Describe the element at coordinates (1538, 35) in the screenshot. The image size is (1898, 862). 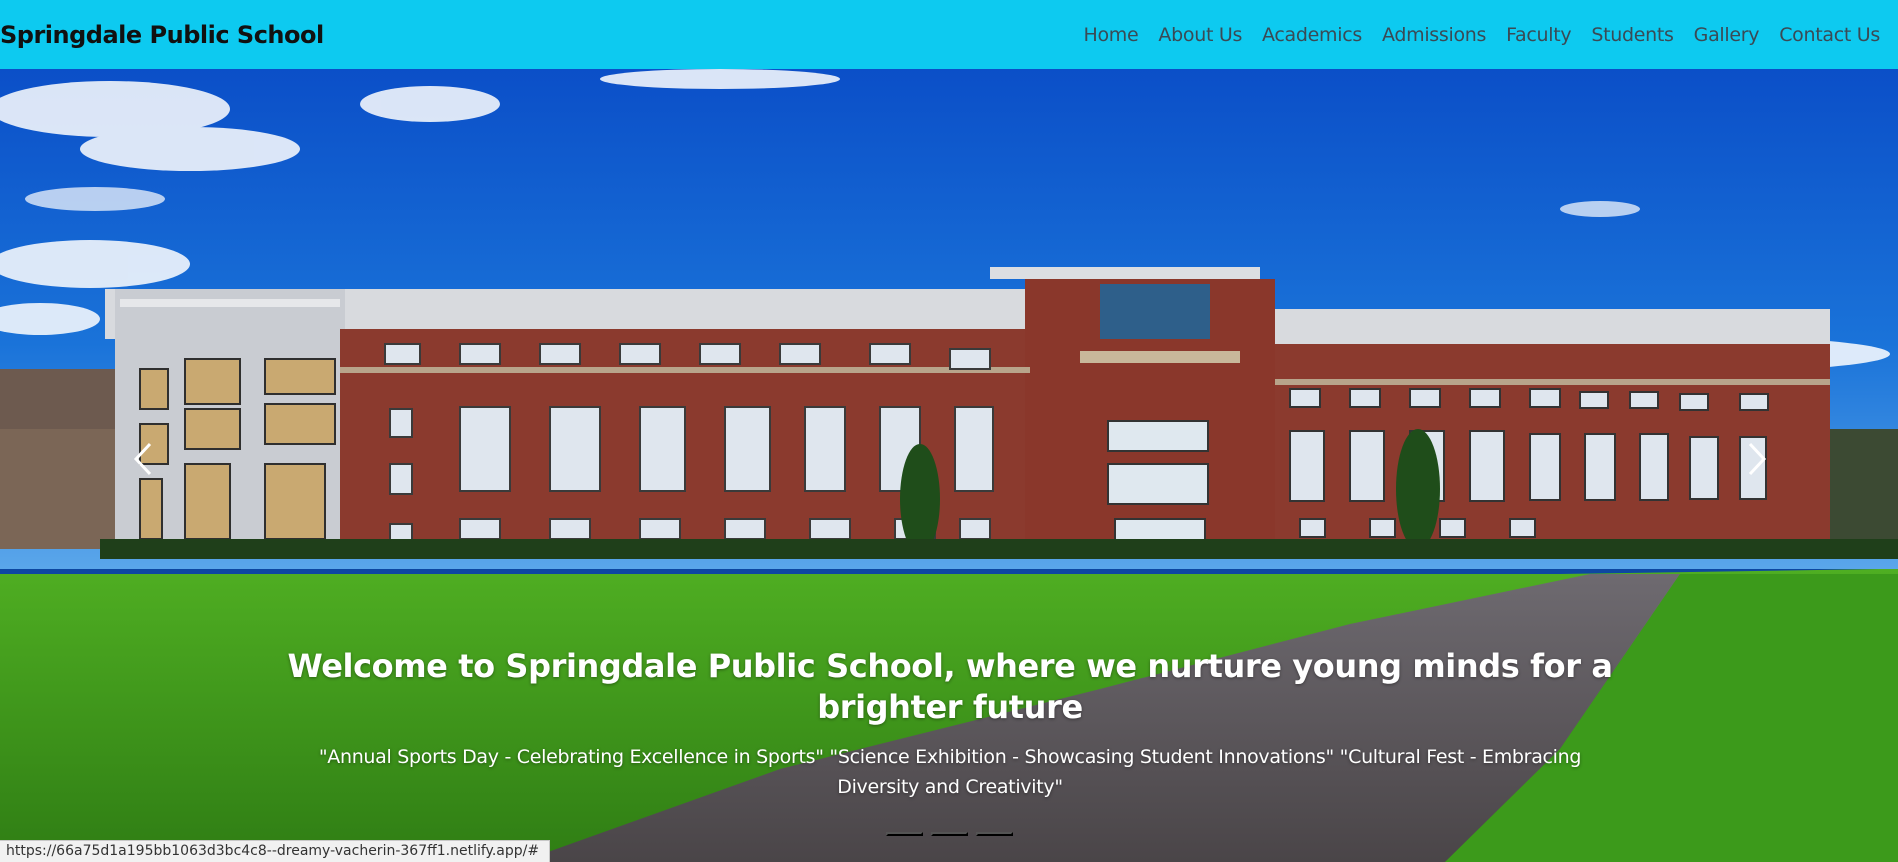
I see `nav-link-faculty: Faculty` at that location.